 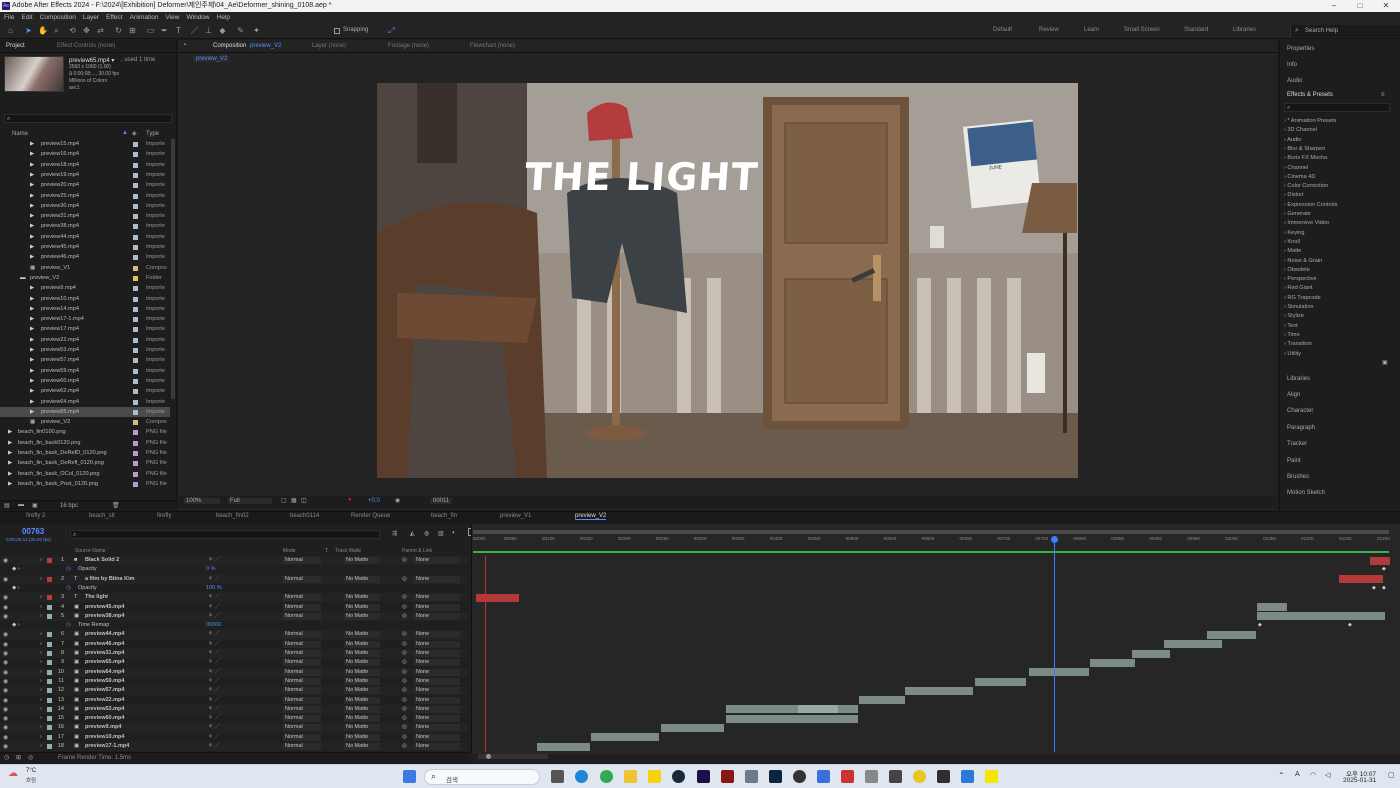 What do you see at coordinates (100, 30) in the screenshot?
I see `dolly-tool-icon: ⇄` at bounding box center [100, 30].